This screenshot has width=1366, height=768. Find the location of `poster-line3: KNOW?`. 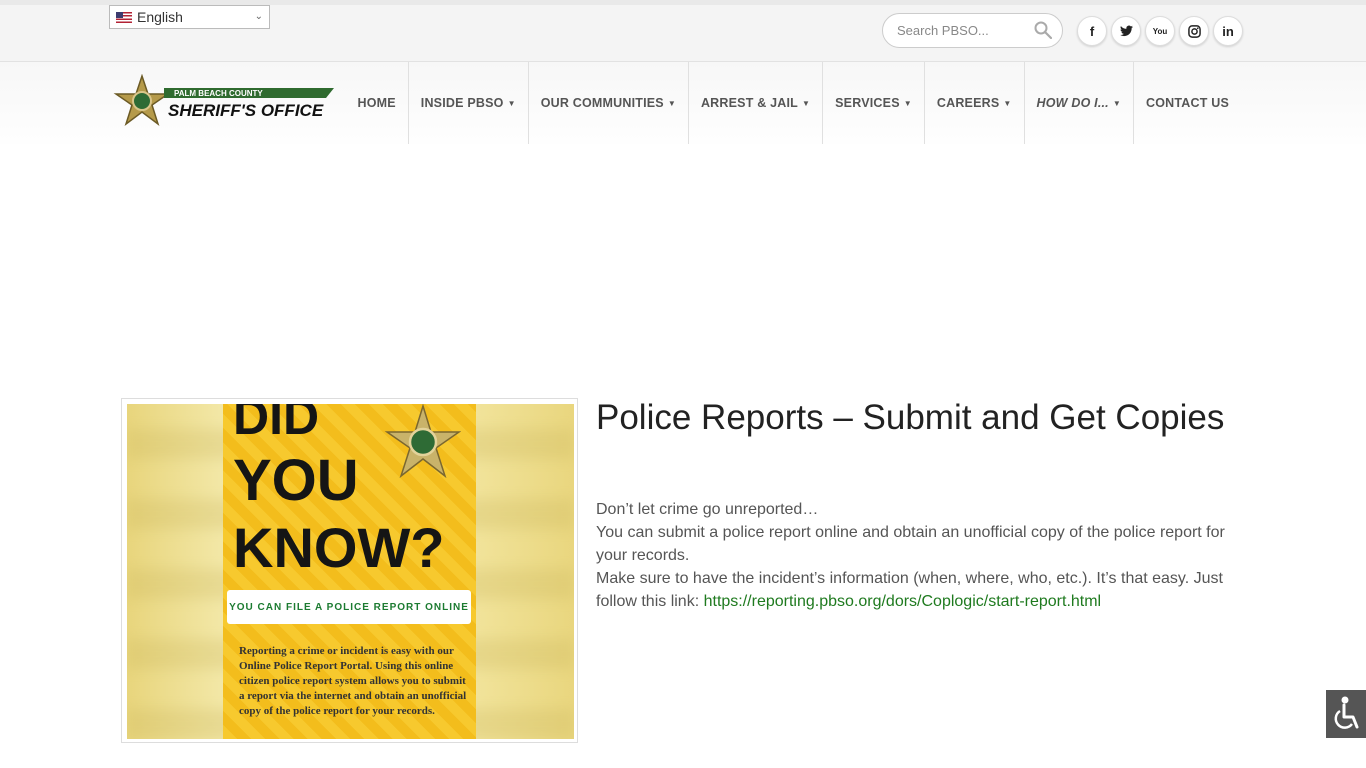

poster-line3: KNOW? is located at coordinates (339, 547).